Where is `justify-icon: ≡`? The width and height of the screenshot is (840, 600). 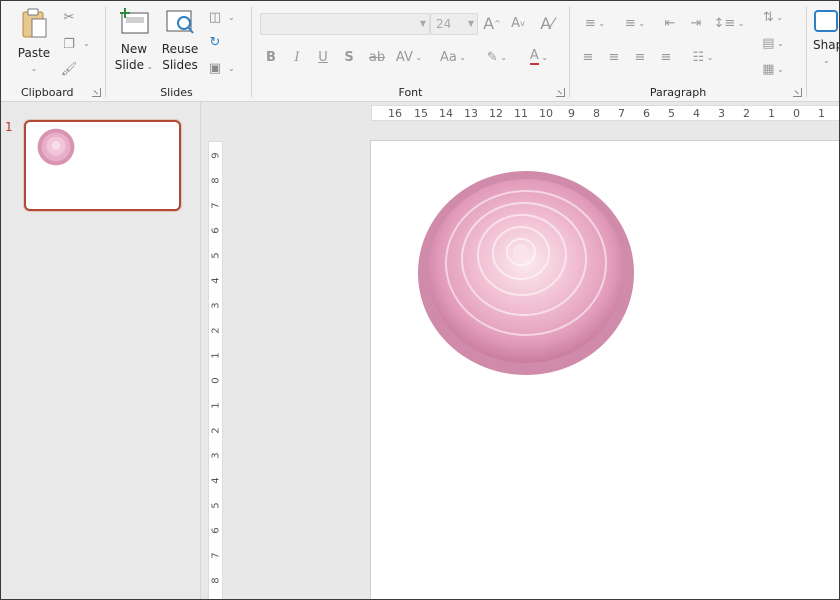 justify-icon: ≡ is located at coordinates (666, 57).